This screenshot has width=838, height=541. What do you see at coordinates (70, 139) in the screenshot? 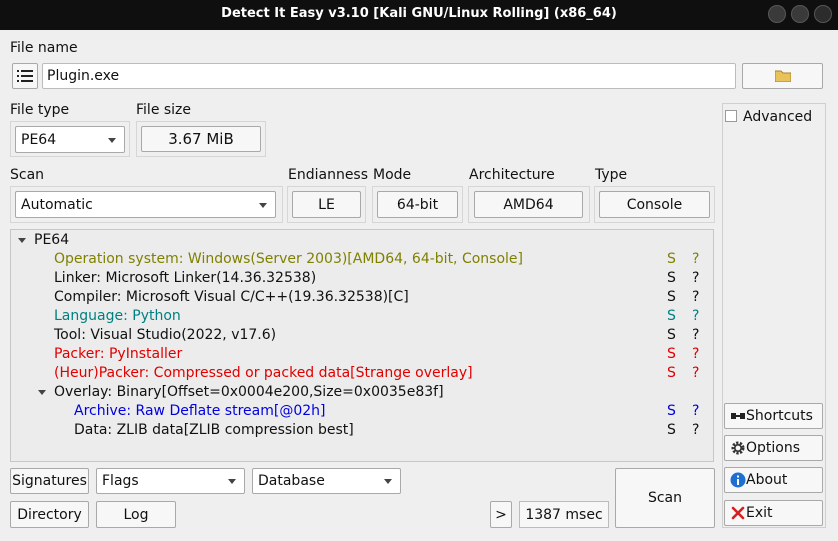
I see `file-type-select: PE64` at bounding box center [70, 139].